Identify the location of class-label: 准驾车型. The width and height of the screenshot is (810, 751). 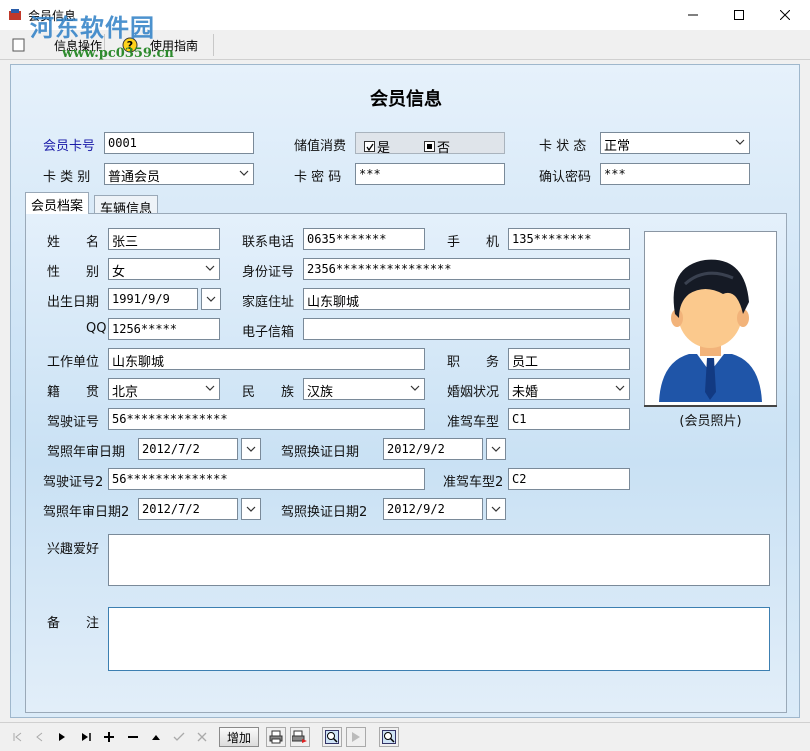
(473, 422).